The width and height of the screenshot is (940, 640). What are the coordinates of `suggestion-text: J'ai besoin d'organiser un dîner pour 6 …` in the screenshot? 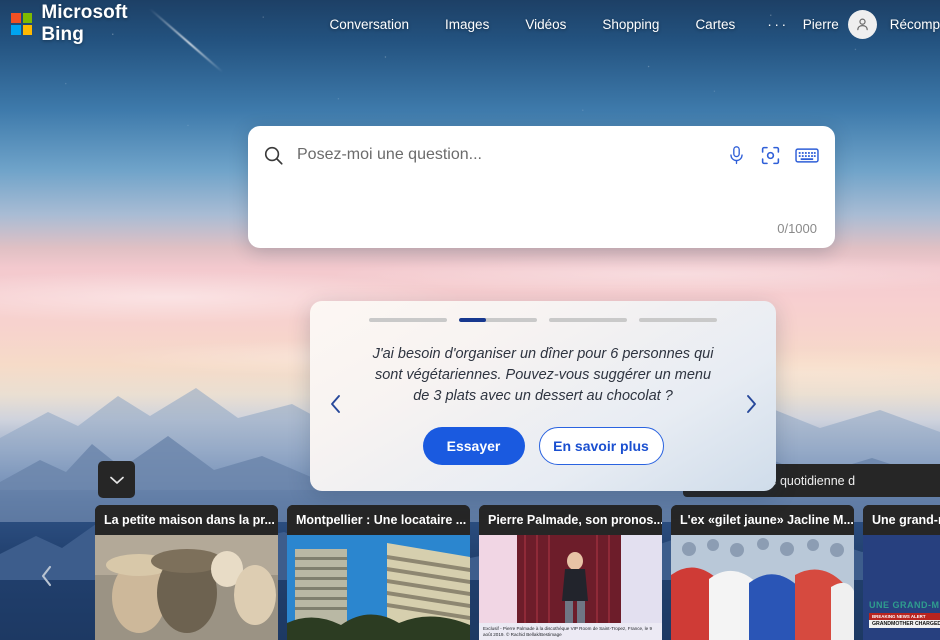 It's located at (543, 375).